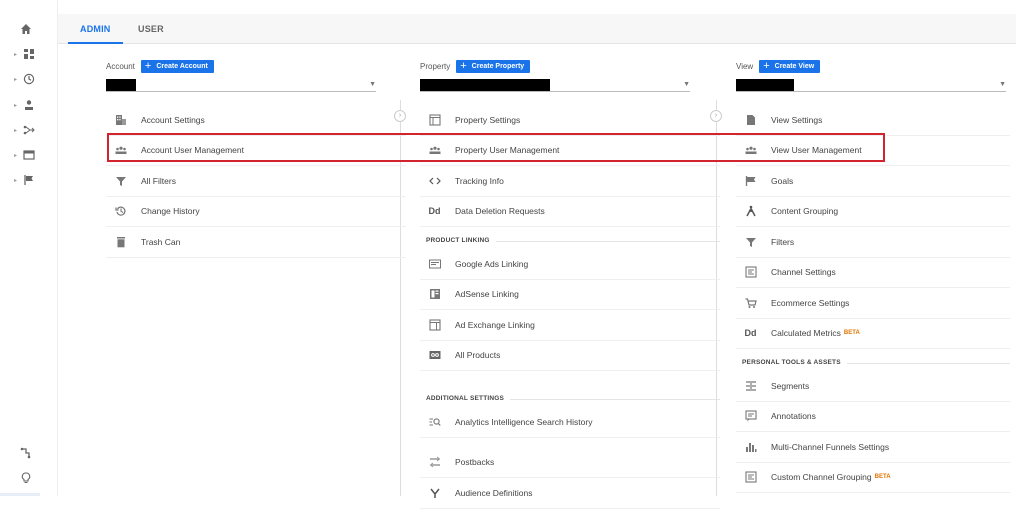 This screenshot has width=1016, height=509. What do you see at coordinates (120, 241) in the screenshot?
I see `trash-icon` at bounding box center [120, 241].